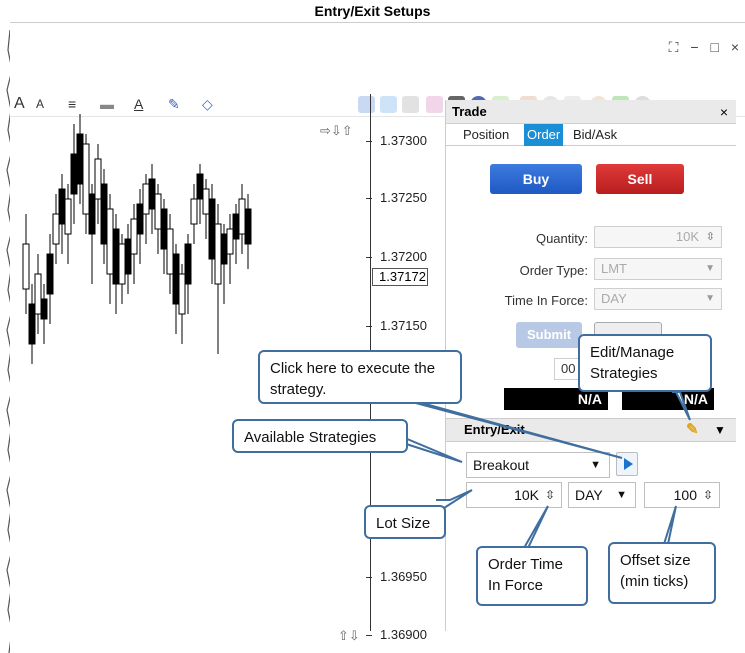 The width and height of the screenshot is (745, 653). I want to click on maximize-button: □, so click(714, 47).